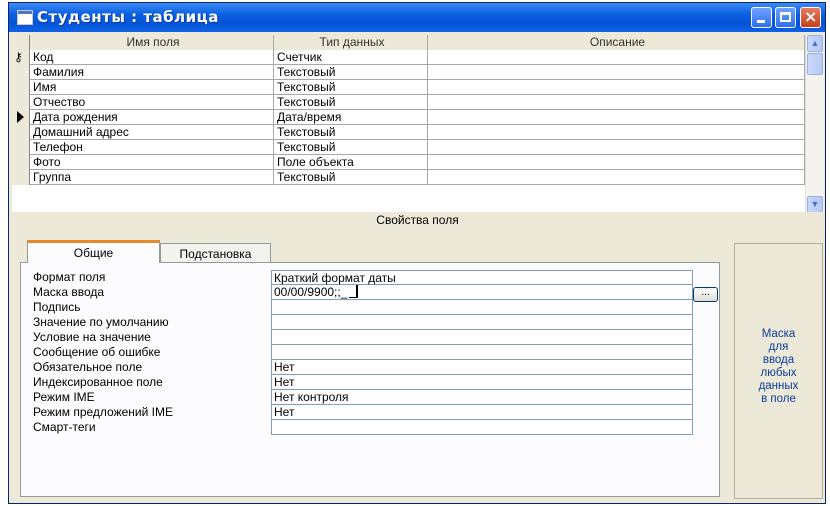 The width and height of the screenshot is (830, 506). I want to click on window-title: Студенты : таблица, so click(128, 17).